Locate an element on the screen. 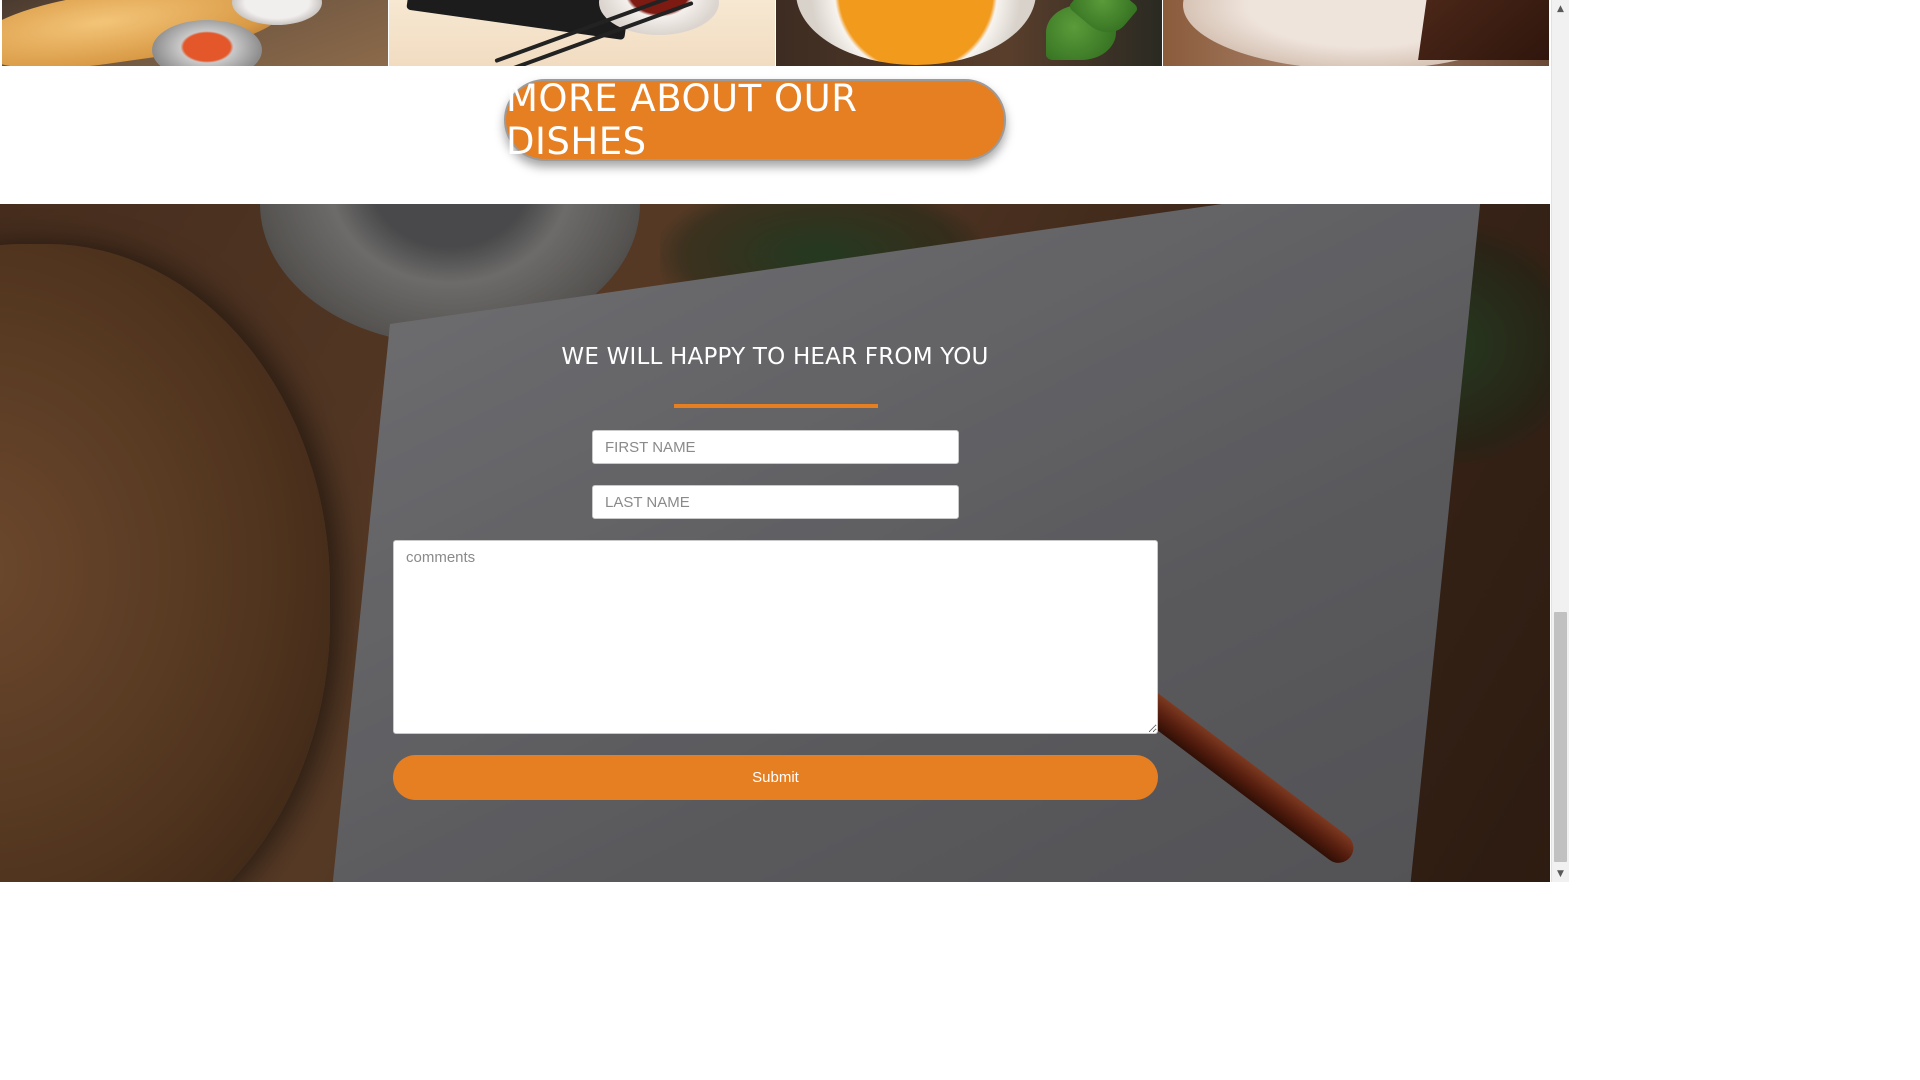 This screenshot has height=1080, width=1920. scrollbar-thumb is located at coordinates (1560, 737).